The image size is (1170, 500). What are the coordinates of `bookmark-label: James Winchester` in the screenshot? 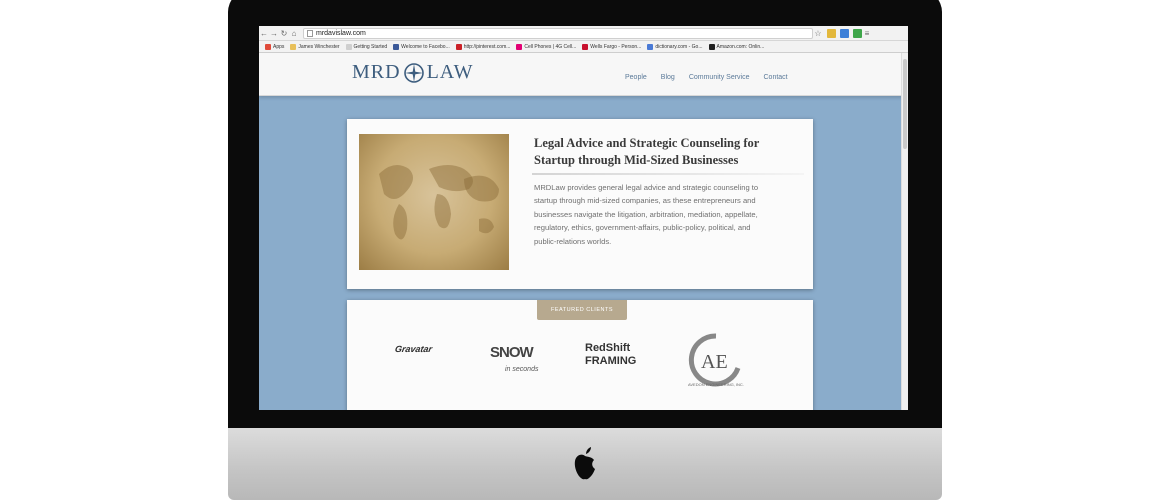 It's located at (319, 46).